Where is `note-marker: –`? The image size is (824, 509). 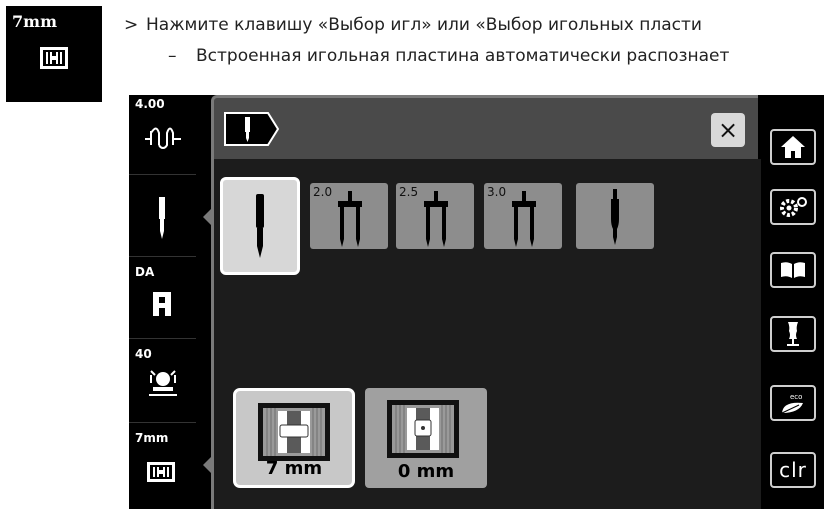
note-marker: – is located at coordinates (172, 56).